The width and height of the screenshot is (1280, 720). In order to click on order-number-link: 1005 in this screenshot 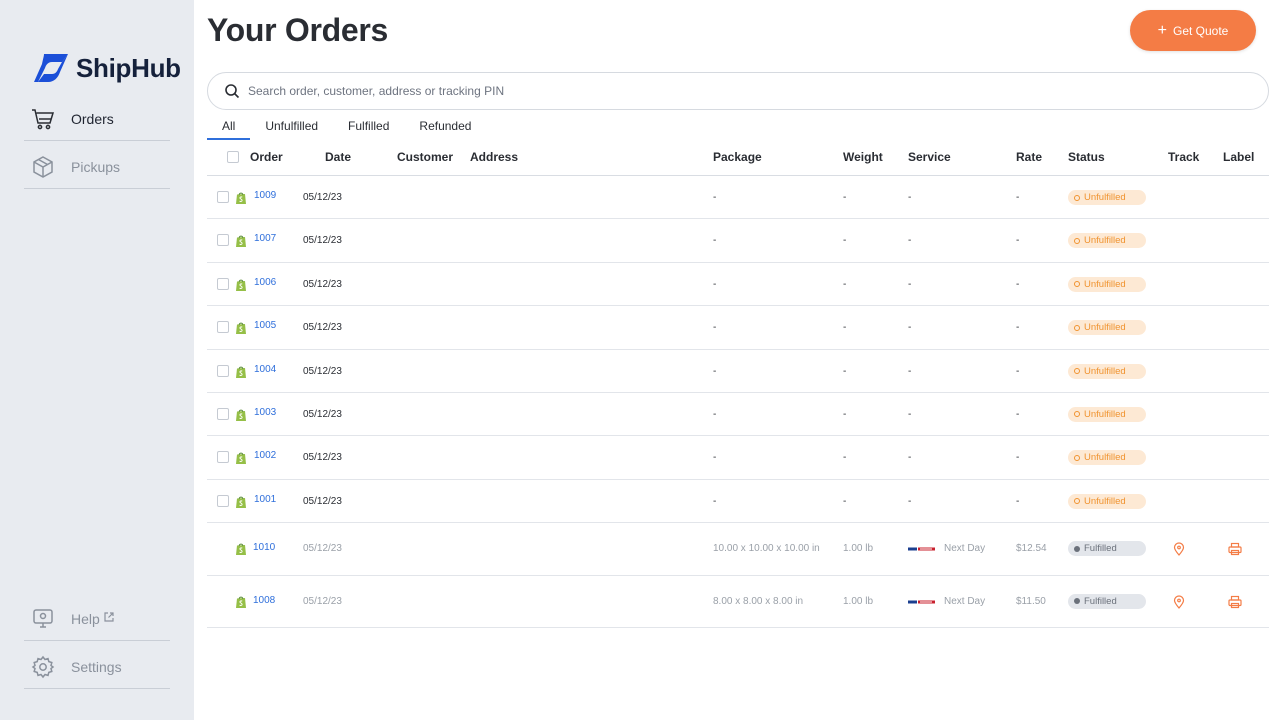, I will do `click(265, 325)`.